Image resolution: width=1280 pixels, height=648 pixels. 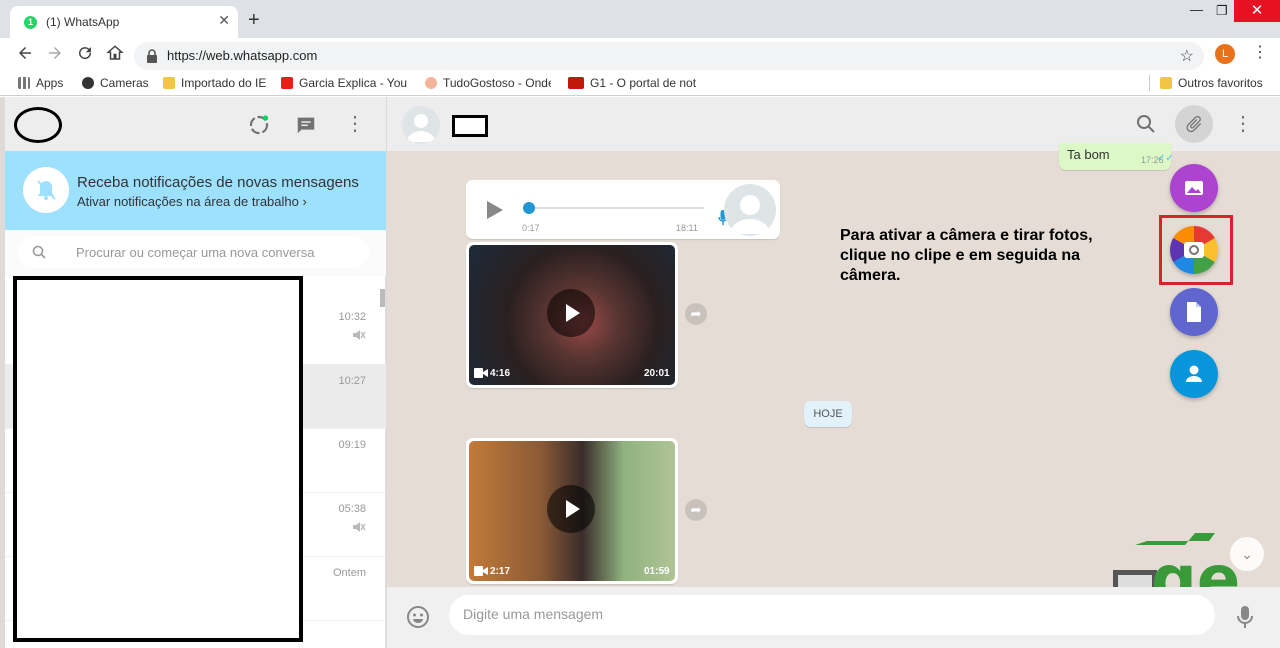 What do you see at coordinates (1225, 54) in the screenshot?
I see `profile-avatar: L` at bounding box center [1225, 54].